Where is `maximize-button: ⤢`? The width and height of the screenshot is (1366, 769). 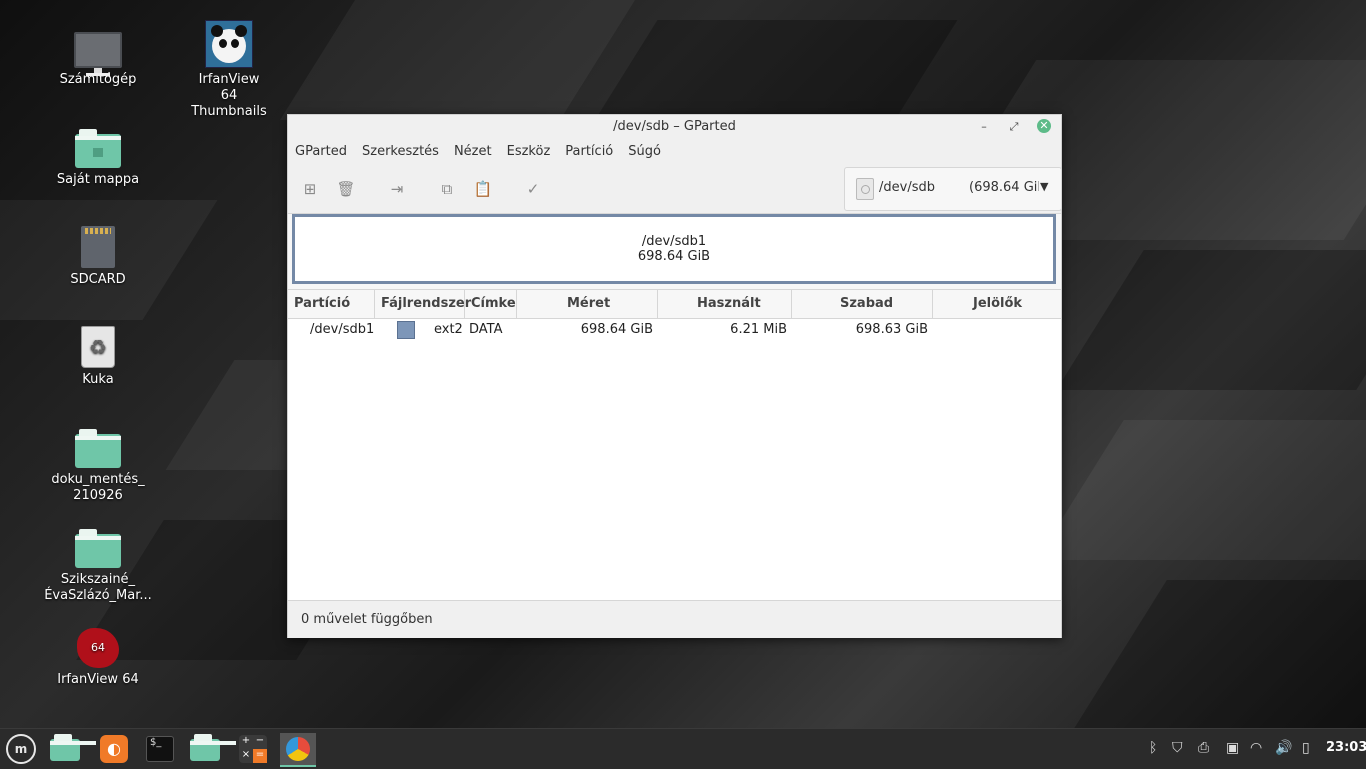 maximize-button: ⤢ is located at coordinates (1014, 127).